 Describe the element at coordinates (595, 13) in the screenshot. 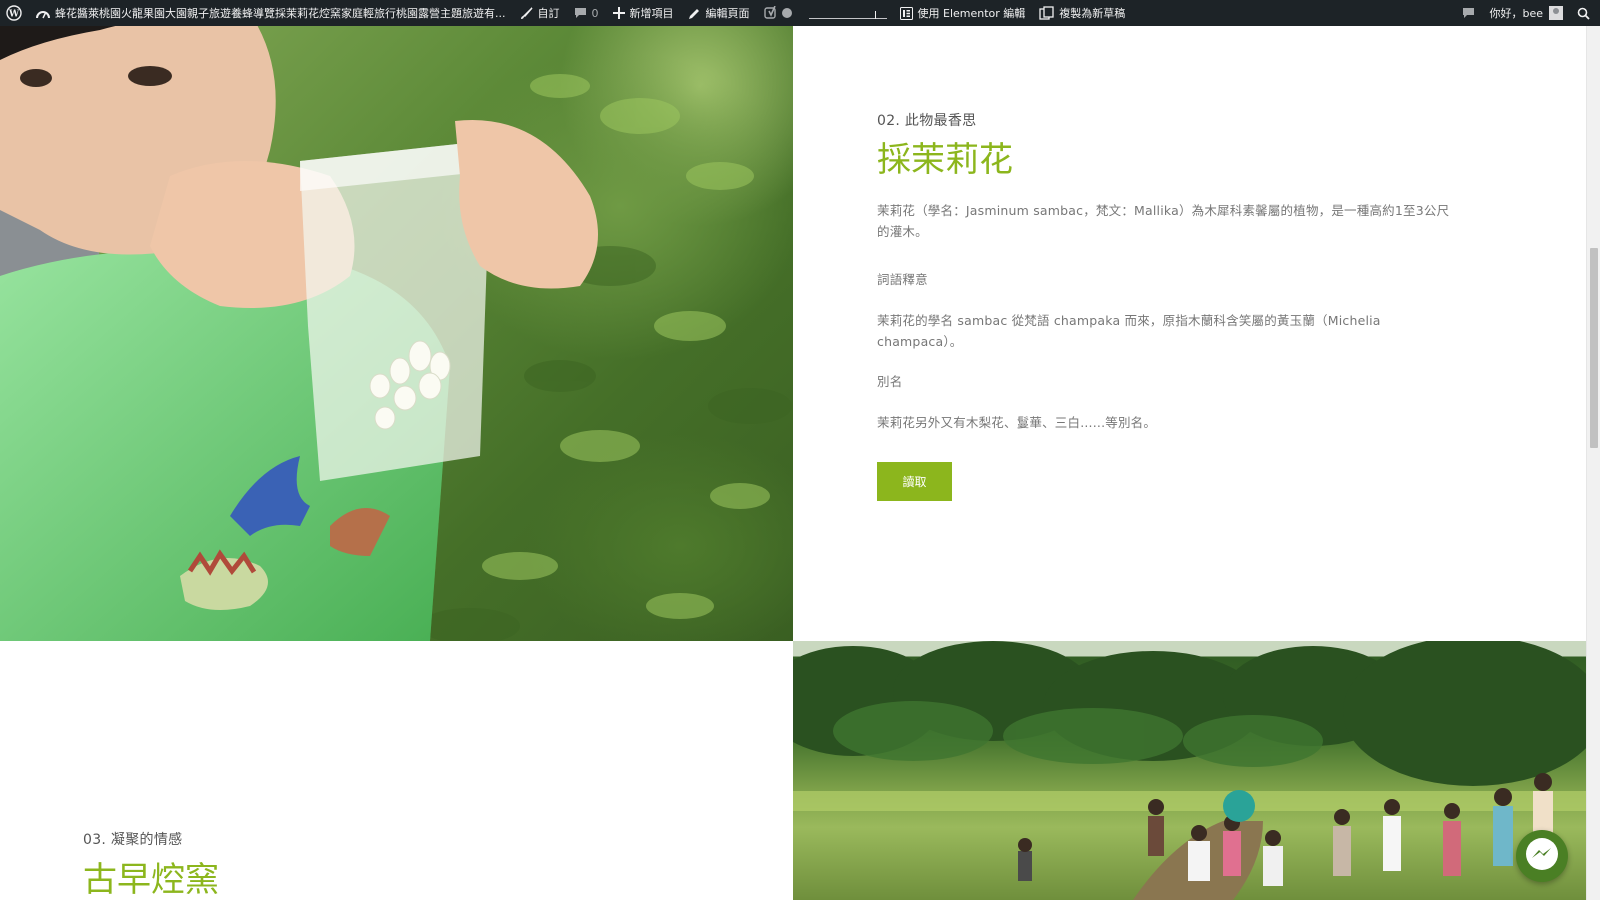

I see `comments-count: 0` at that location.